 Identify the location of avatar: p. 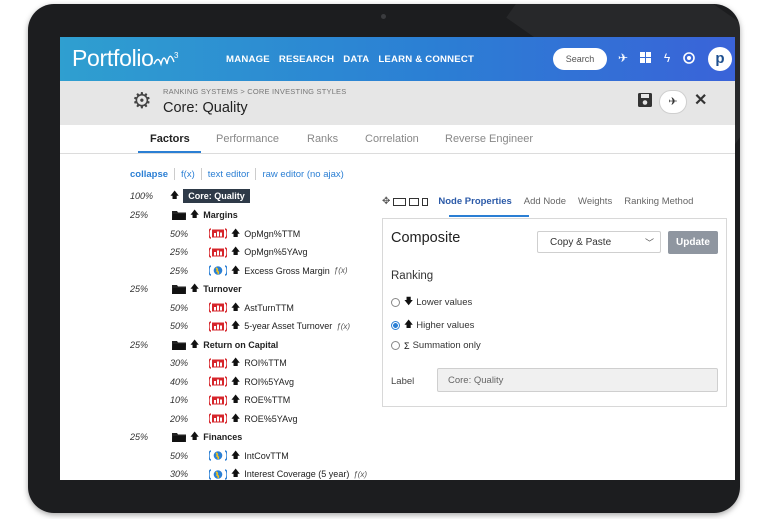
(720, 59).